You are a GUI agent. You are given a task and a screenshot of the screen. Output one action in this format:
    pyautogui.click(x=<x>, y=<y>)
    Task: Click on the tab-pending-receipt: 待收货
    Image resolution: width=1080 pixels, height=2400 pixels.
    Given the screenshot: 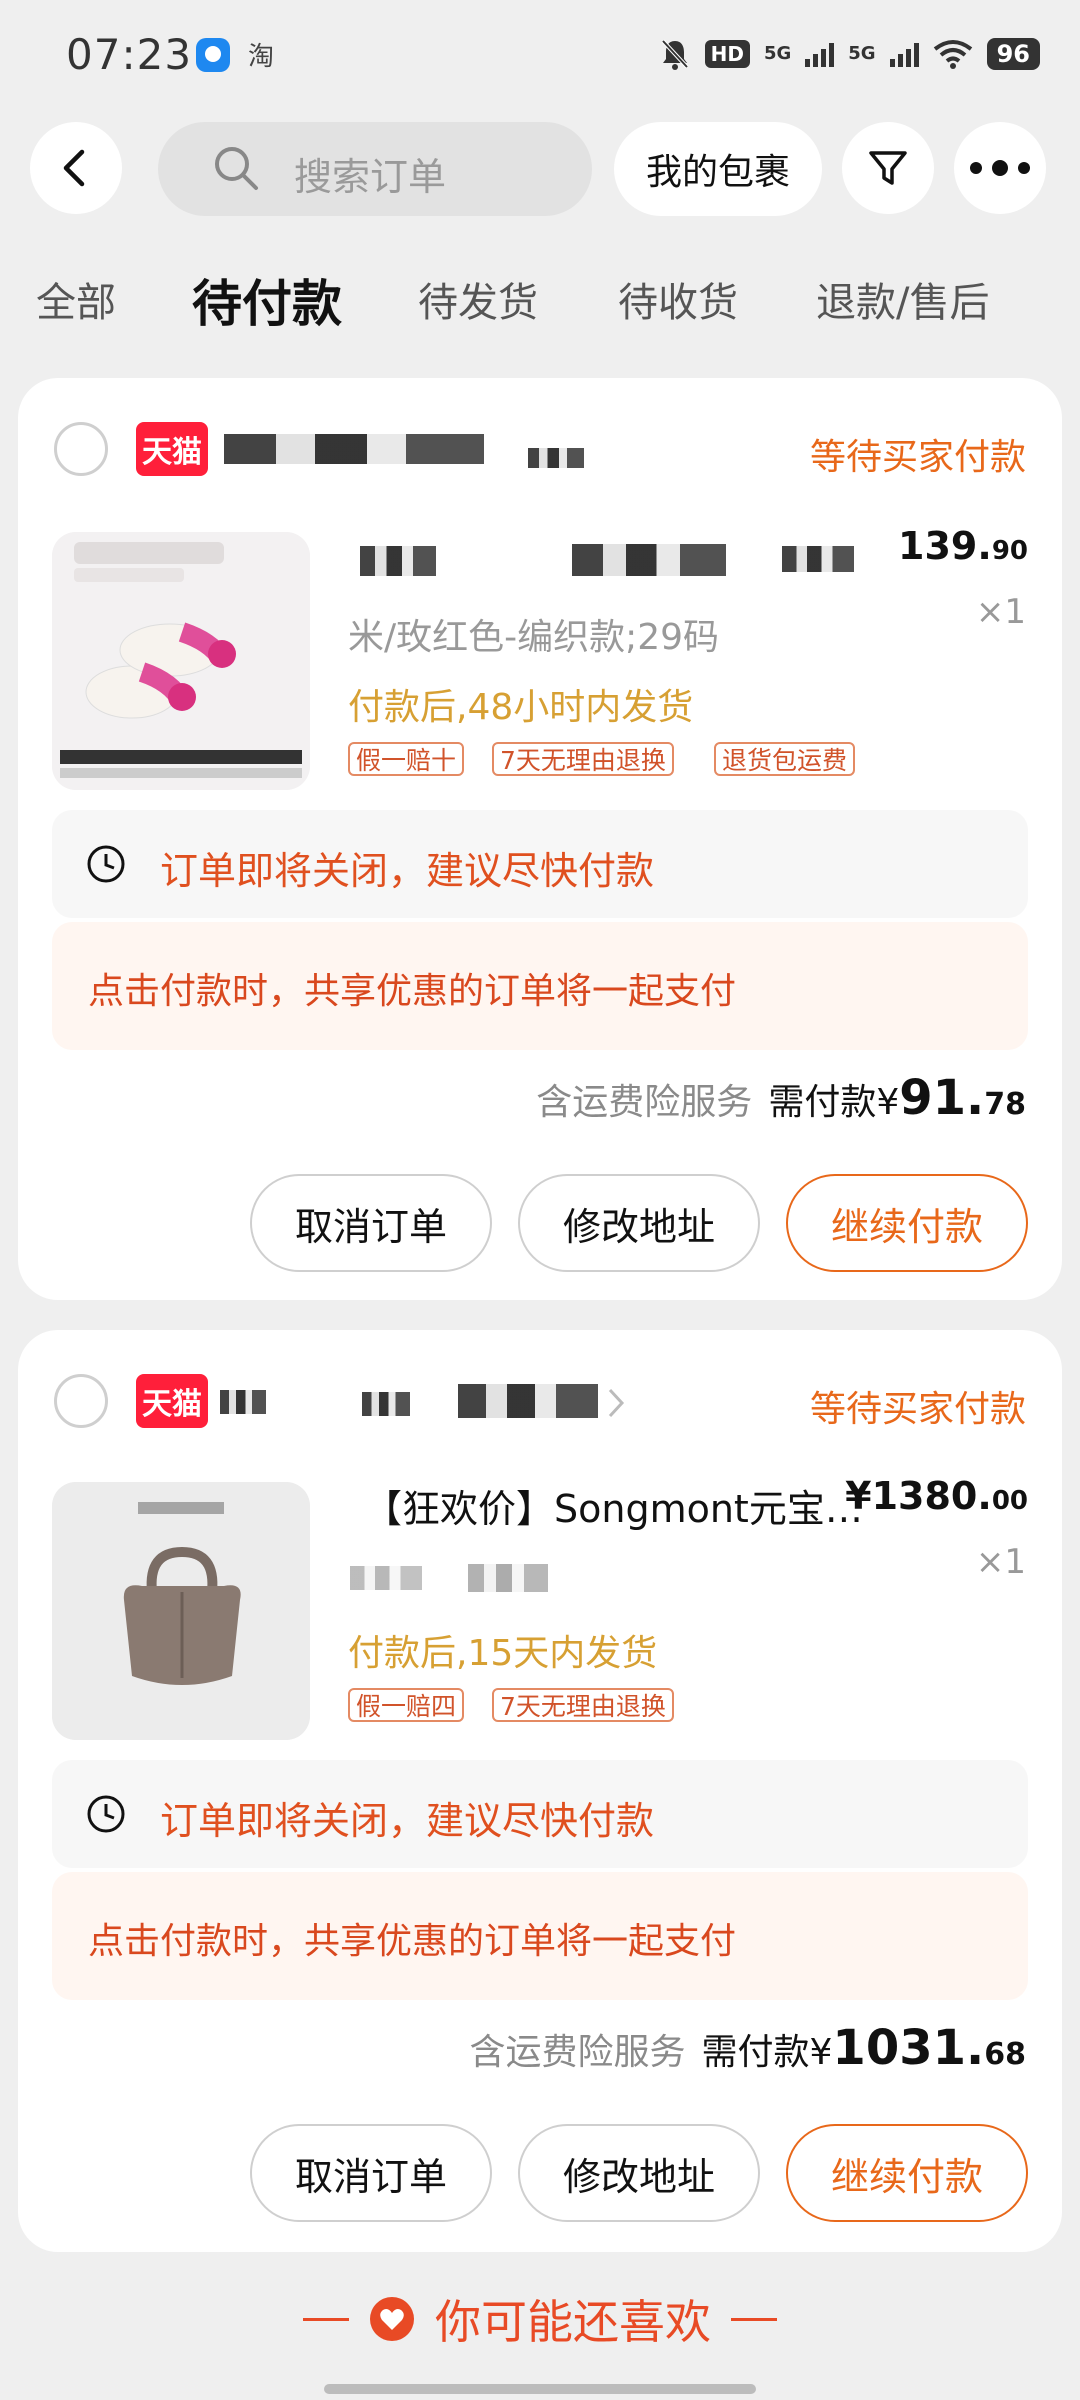 What is the action you would take?
    pyautogui.click(x=678, y=299)
    